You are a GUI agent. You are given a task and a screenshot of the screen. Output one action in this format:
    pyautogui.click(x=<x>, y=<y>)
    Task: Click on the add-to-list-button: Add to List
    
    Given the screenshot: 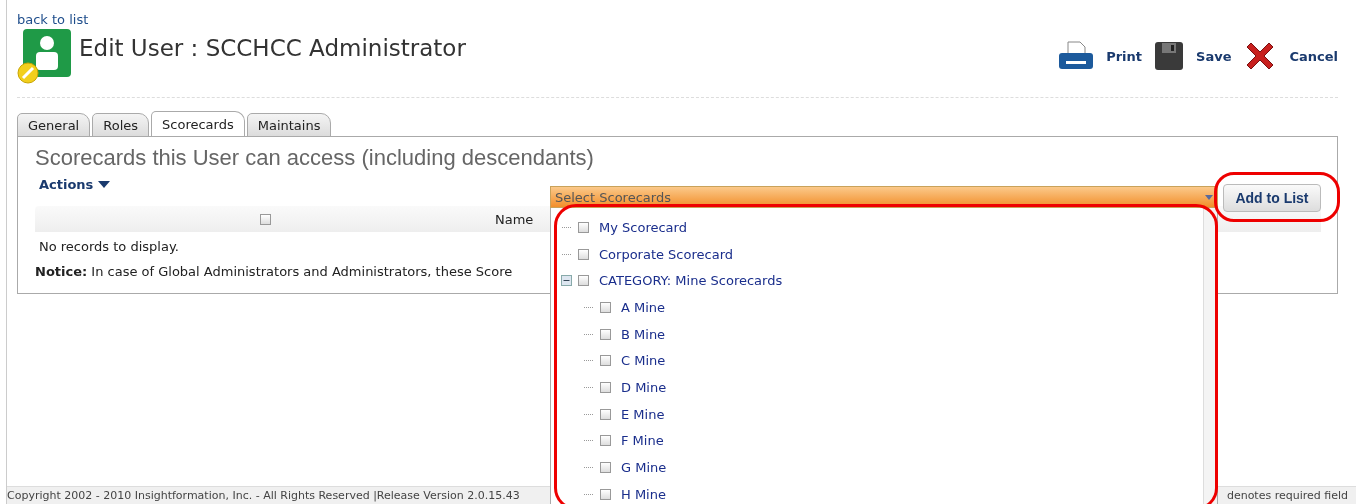 What is the action you would take?
    pyautogui.click(x=1272, y=198)
    